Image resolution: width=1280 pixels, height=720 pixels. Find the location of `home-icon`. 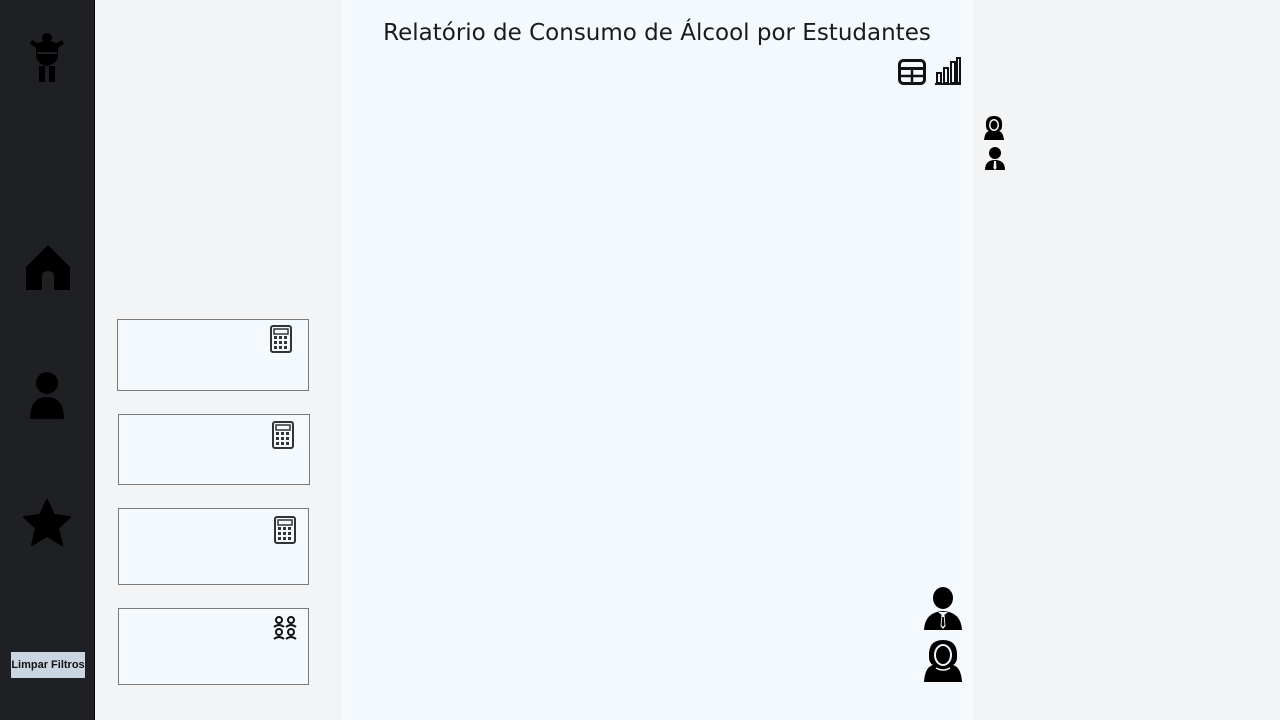

home-icon is located at coordinates (48, 267).